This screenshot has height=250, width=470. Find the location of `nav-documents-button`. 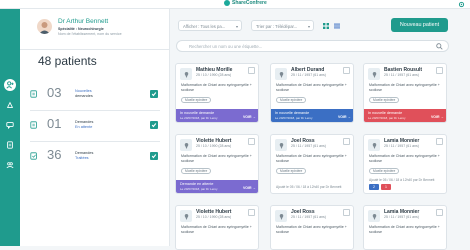

nav-documents-button is located at coordinates (10, 145).